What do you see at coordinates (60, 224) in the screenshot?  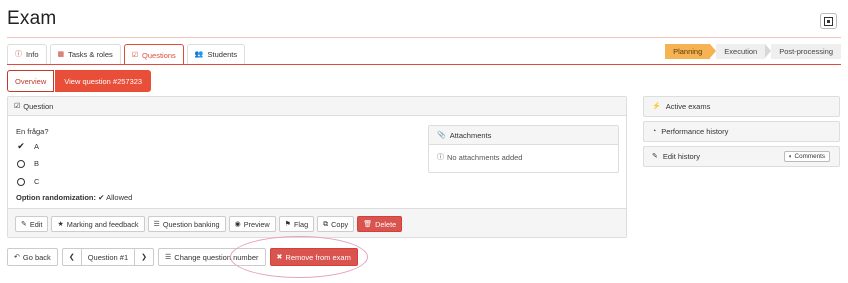 I see `grading-icon: ★` at bounding box center [60, 224].